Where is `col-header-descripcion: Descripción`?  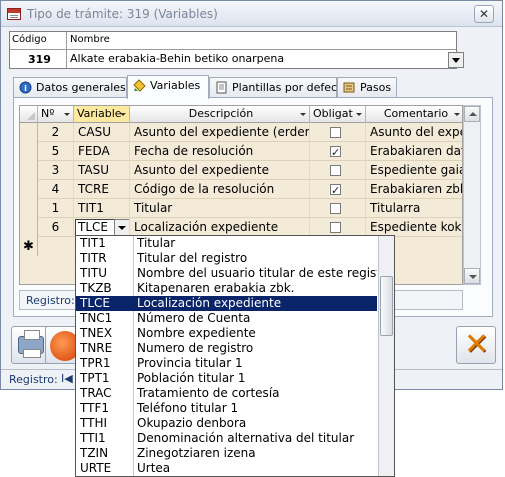
col-header-descripcion: Descripción is located at coordinates (220, 114).